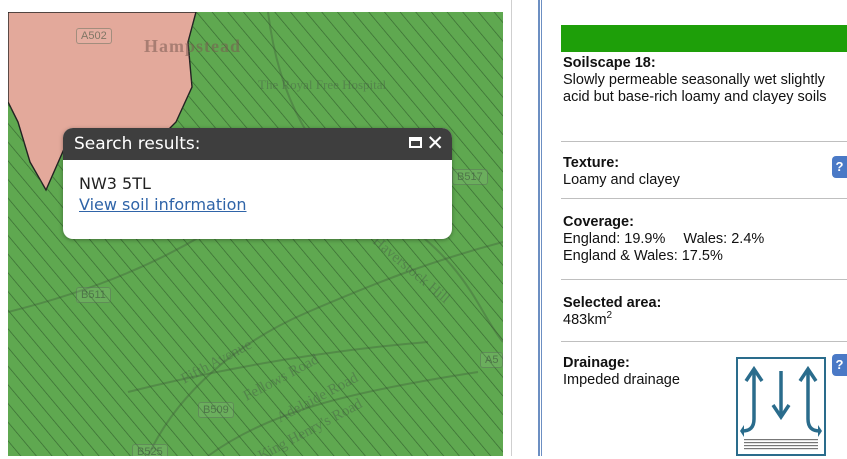 Image resolution: width=847 pixels, height=459 pixels. I want to click on popup-header: Search results: ✕, so click(257, 144).